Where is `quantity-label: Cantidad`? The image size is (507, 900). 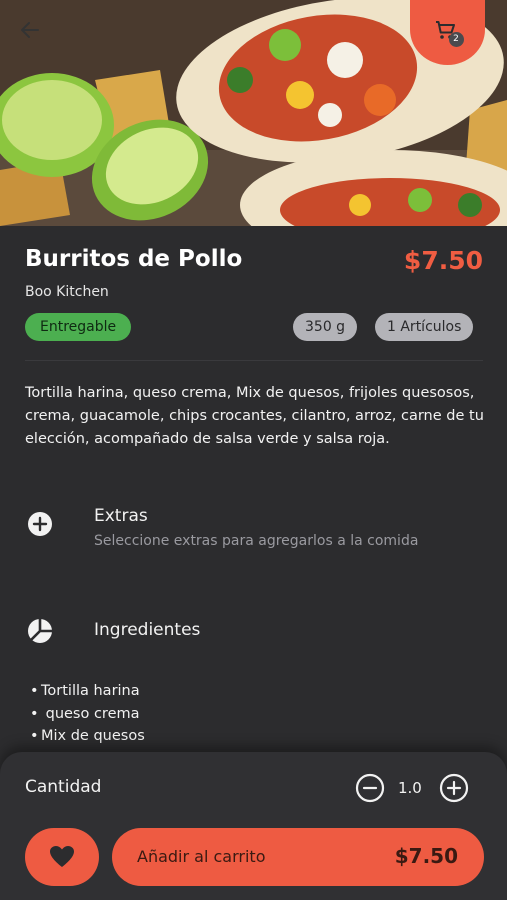 quantity-label: Cantidad is located at coordinates (63, 787).